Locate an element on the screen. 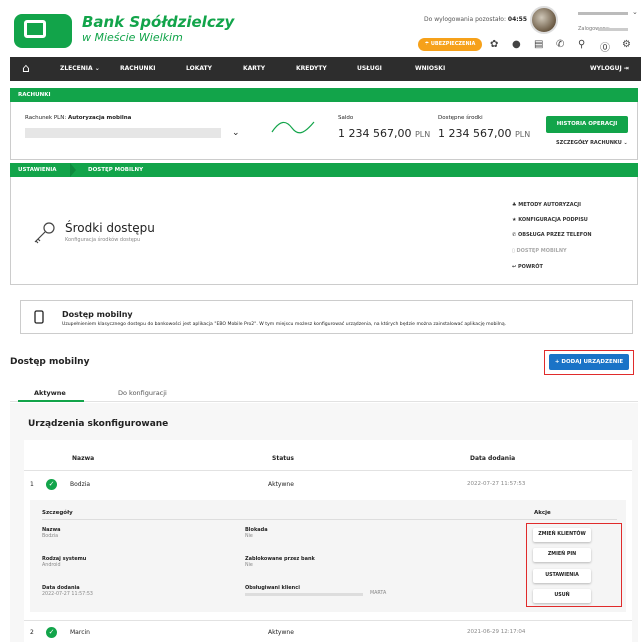 The width and height of the screenshot is (641, 642). device-date: 2021-06-29 12:17:04 is located at coordinates (496, 632).